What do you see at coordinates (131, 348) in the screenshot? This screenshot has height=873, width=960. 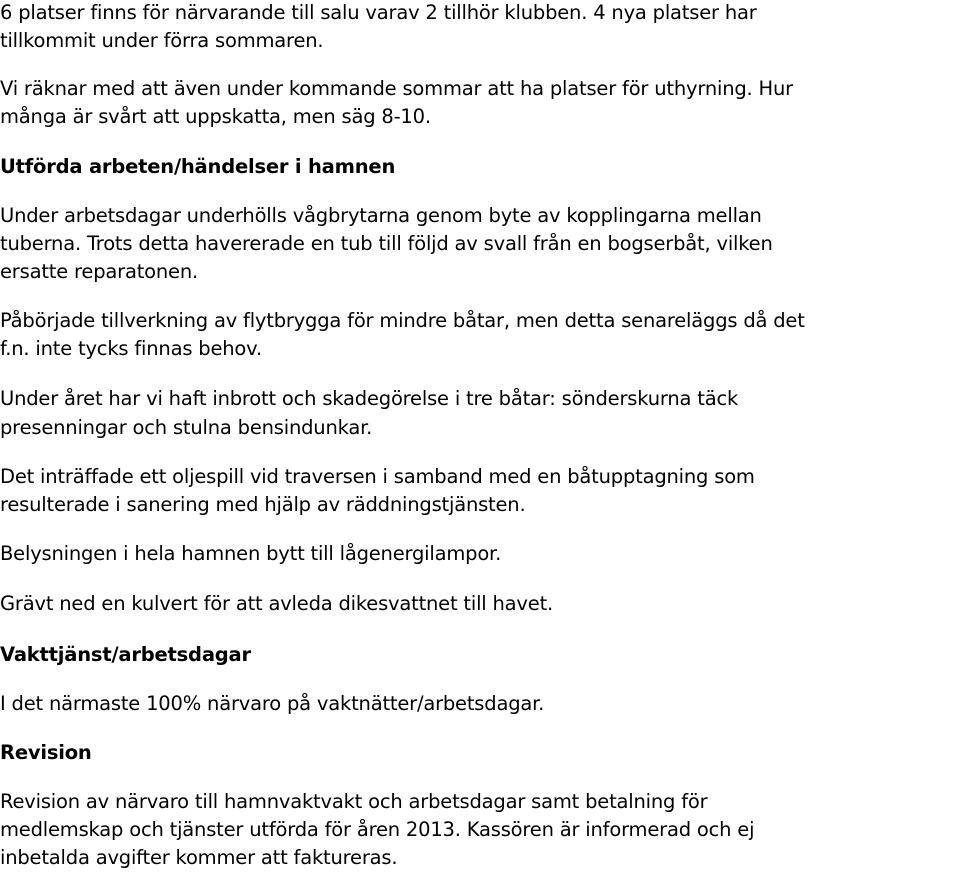 I see `paragraph-line: f.n. inte tycks finnas behov.` at bounding box center [131, 348].